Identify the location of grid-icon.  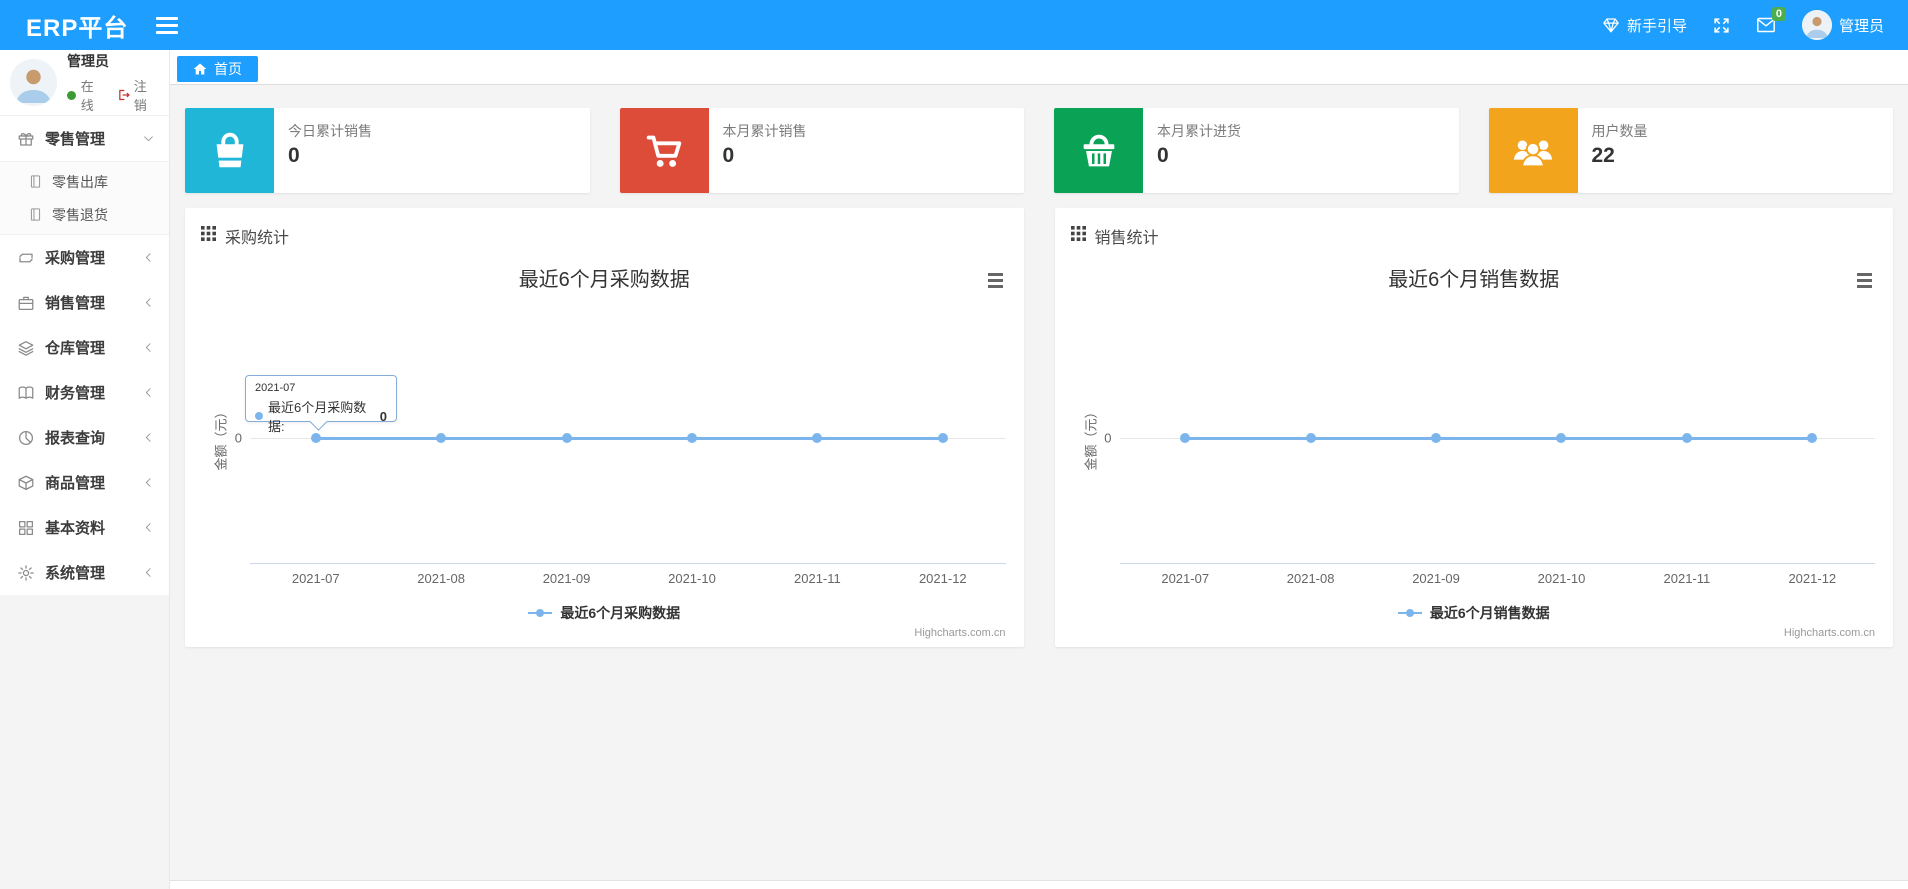
(26, 528).